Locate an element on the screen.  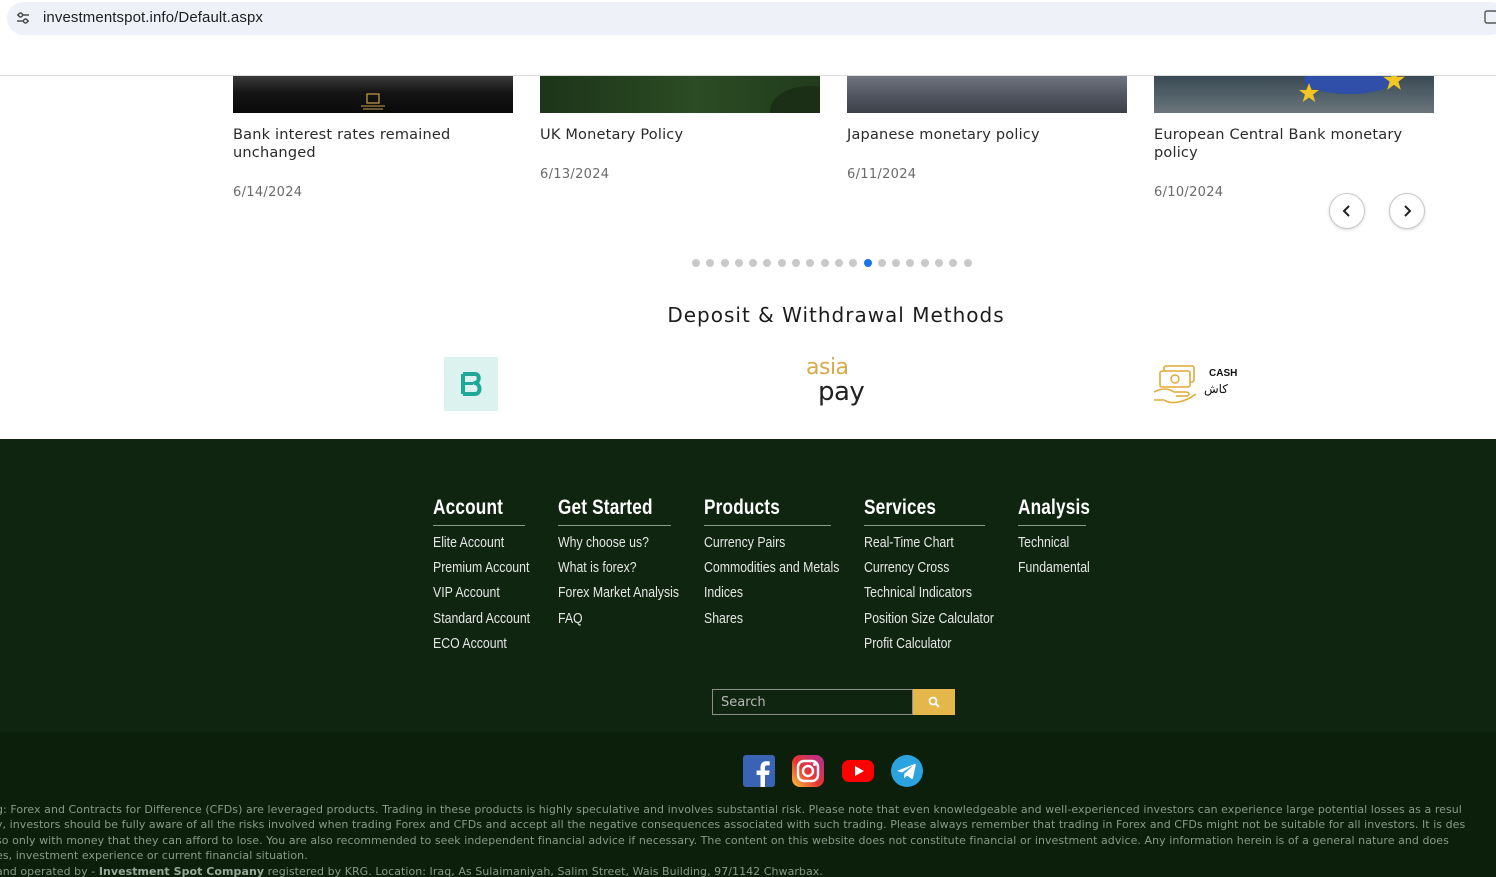
footer-link: Real-Time Chart is located at coordinates (929, 542).